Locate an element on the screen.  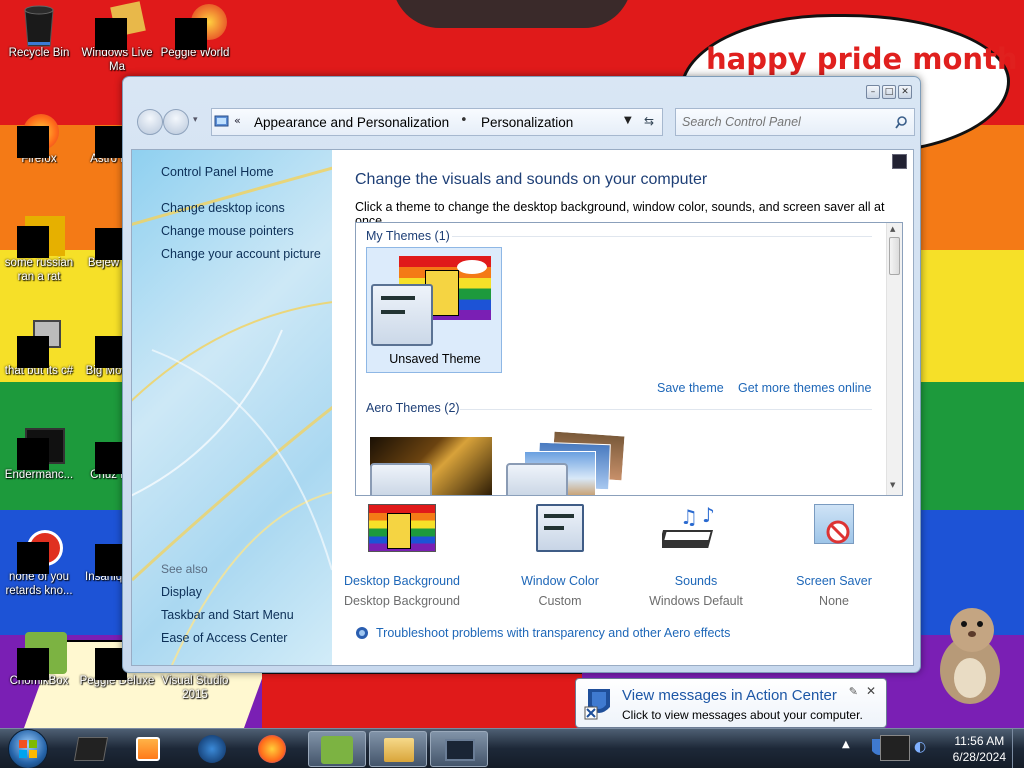
network-tray-icon is located at coordinates (895, 748).